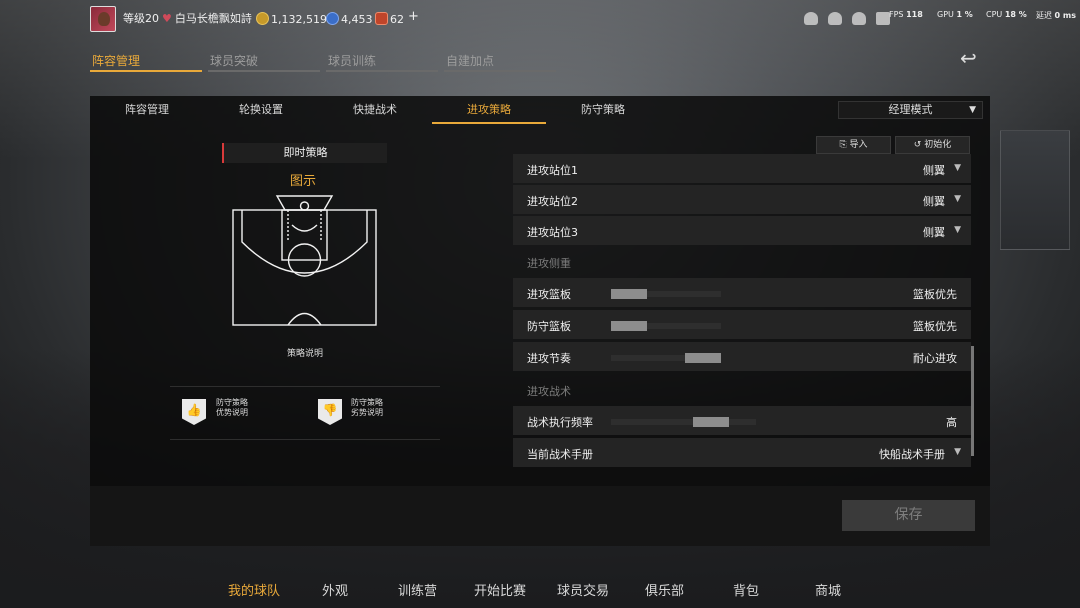  I want to click on import-label: 导入, so click(858, 145).